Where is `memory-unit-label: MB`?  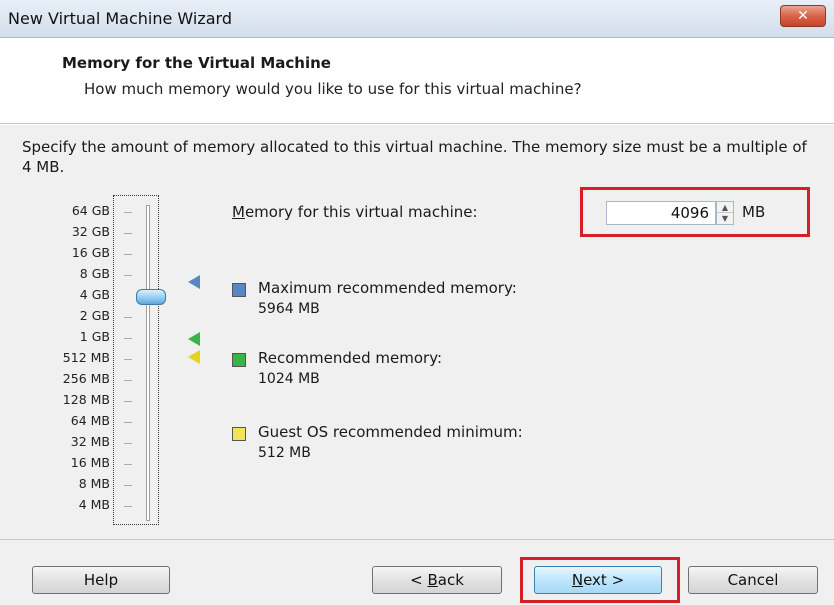
memory-unit-label: MB is located at coordinates (754, 212).